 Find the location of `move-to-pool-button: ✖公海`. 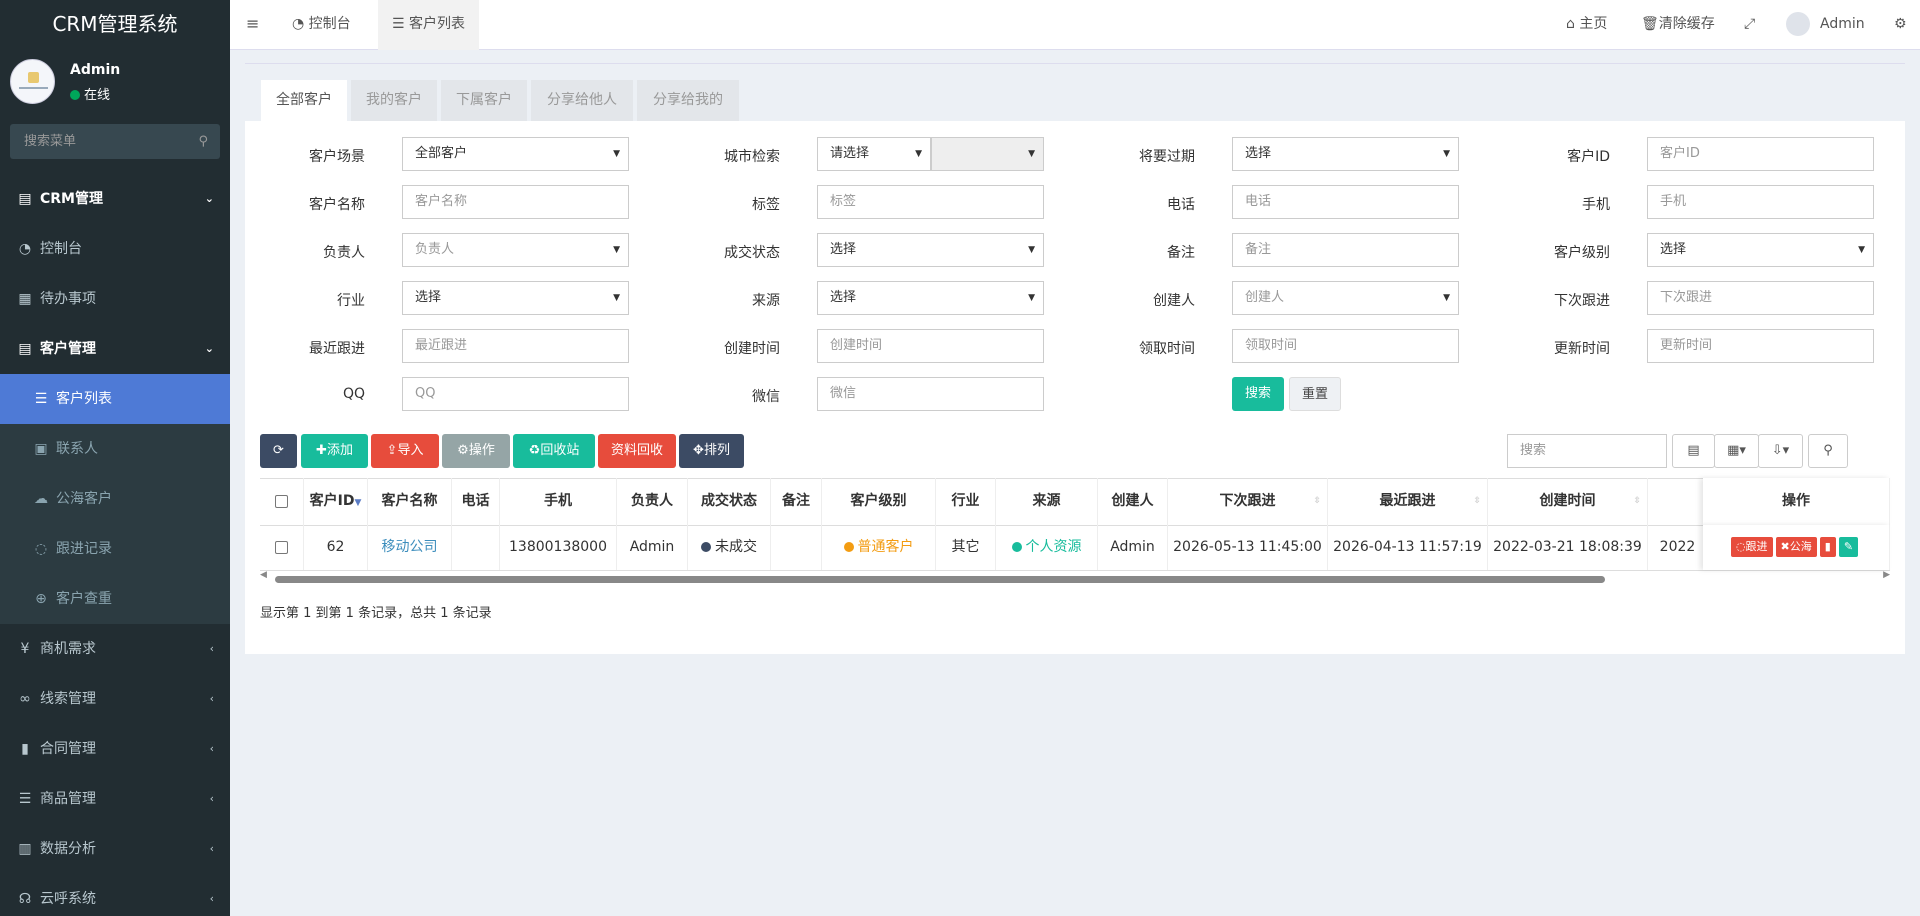

move-to-pool-button: ✖公海 is located at coordinates (1796, 547).